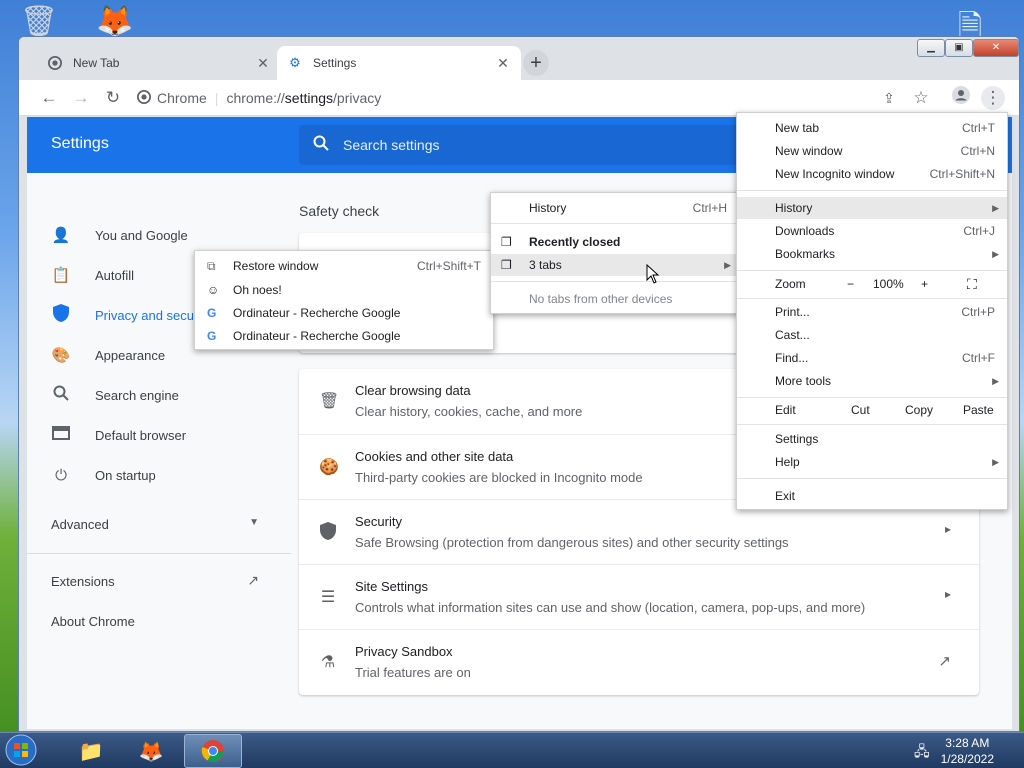 Image resolution: width=1024 pixels, height=768 pixels. I want to click on menu-item-downloads: Downloads Ctrl+J, so click(872, 231).